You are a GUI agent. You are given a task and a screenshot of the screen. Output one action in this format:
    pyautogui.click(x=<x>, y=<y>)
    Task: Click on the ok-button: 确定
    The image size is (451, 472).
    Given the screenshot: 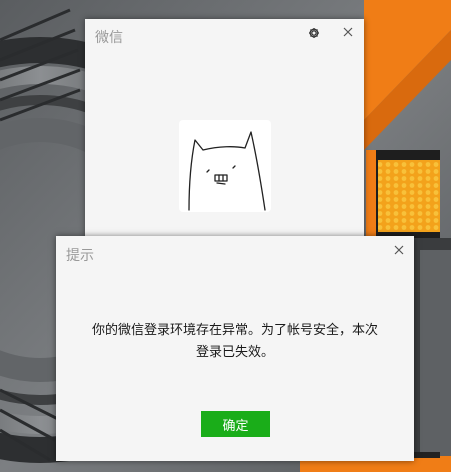 What is the action you would take?
    pyautogui.click(x=235, y=424)
    